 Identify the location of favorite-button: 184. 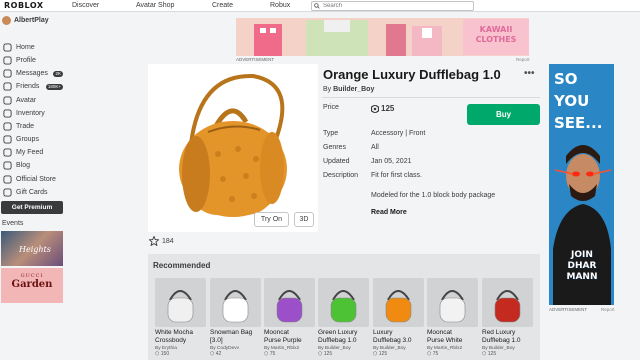
(161, 241).